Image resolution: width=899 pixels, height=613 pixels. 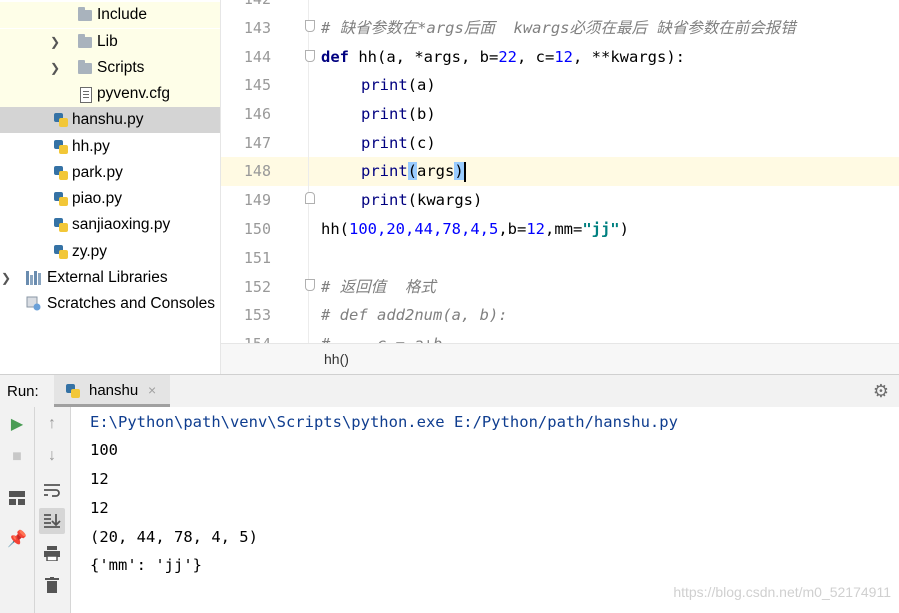 What do you see at coordinates (398, 85) in the screenshot?
I see `code-line-145: print(a)` at bounding box center [398, 85].